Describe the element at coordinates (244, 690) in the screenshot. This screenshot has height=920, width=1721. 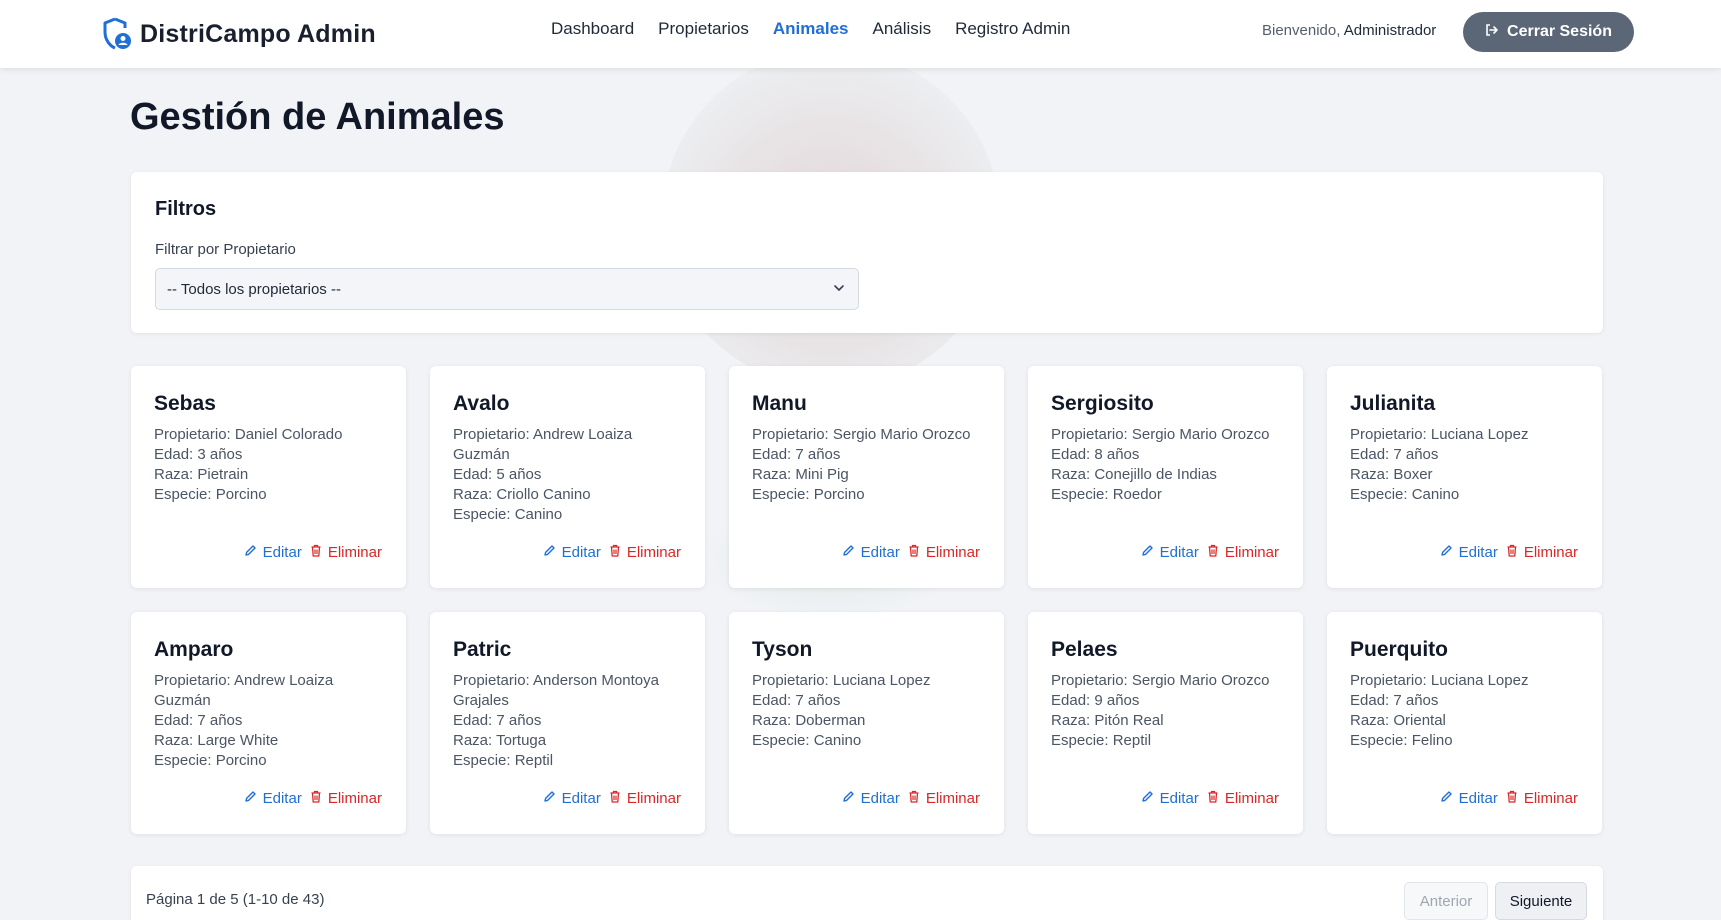
I see `animal-owner: Propietario: Andrew Loaiza Guzmán` at that location.